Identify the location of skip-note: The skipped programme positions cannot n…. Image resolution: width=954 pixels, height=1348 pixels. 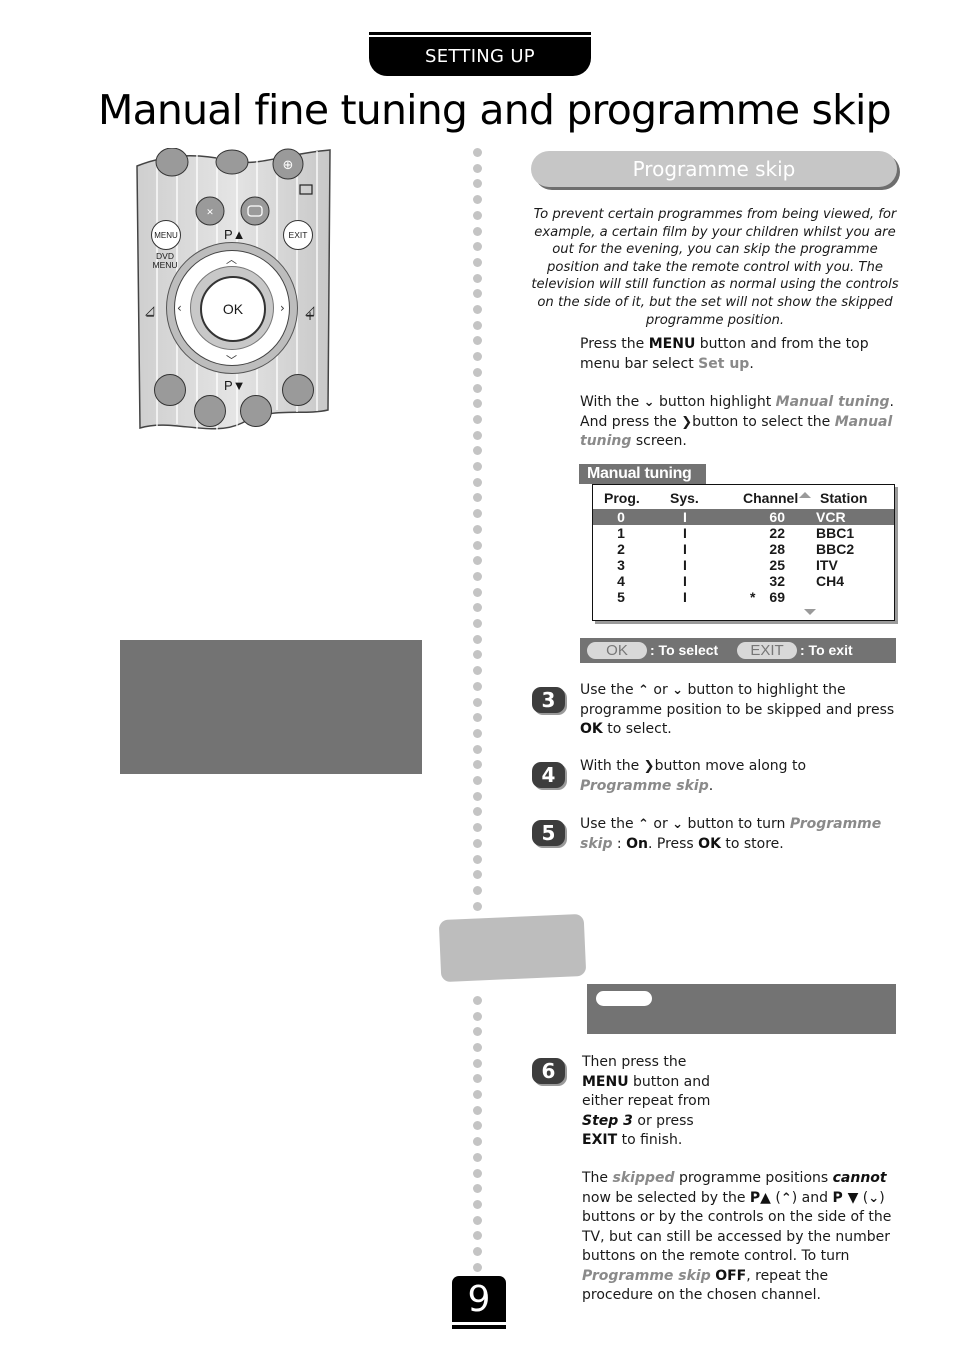
(742, 1237).